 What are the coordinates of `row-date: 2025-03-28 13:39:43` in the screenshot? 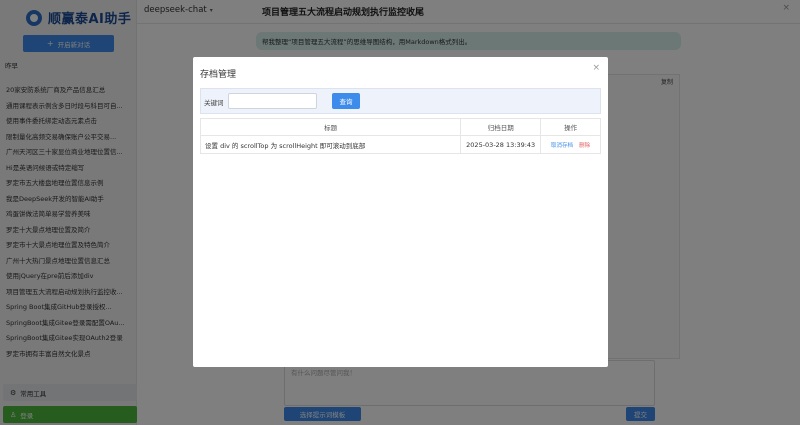 It's located at (501, 144).